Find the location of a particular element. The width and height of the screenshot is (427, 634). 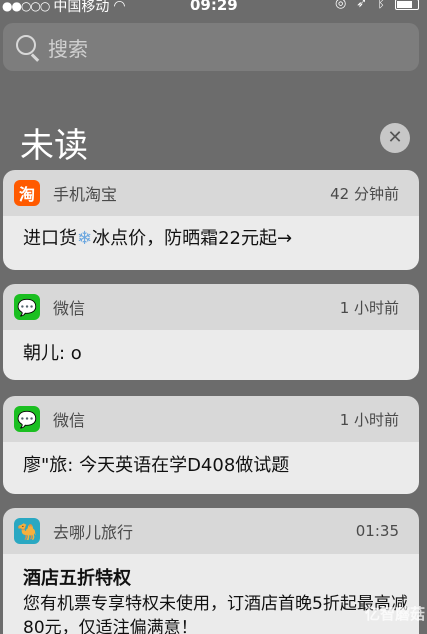

section-title: 未读 is located at coordinates (54, 146).